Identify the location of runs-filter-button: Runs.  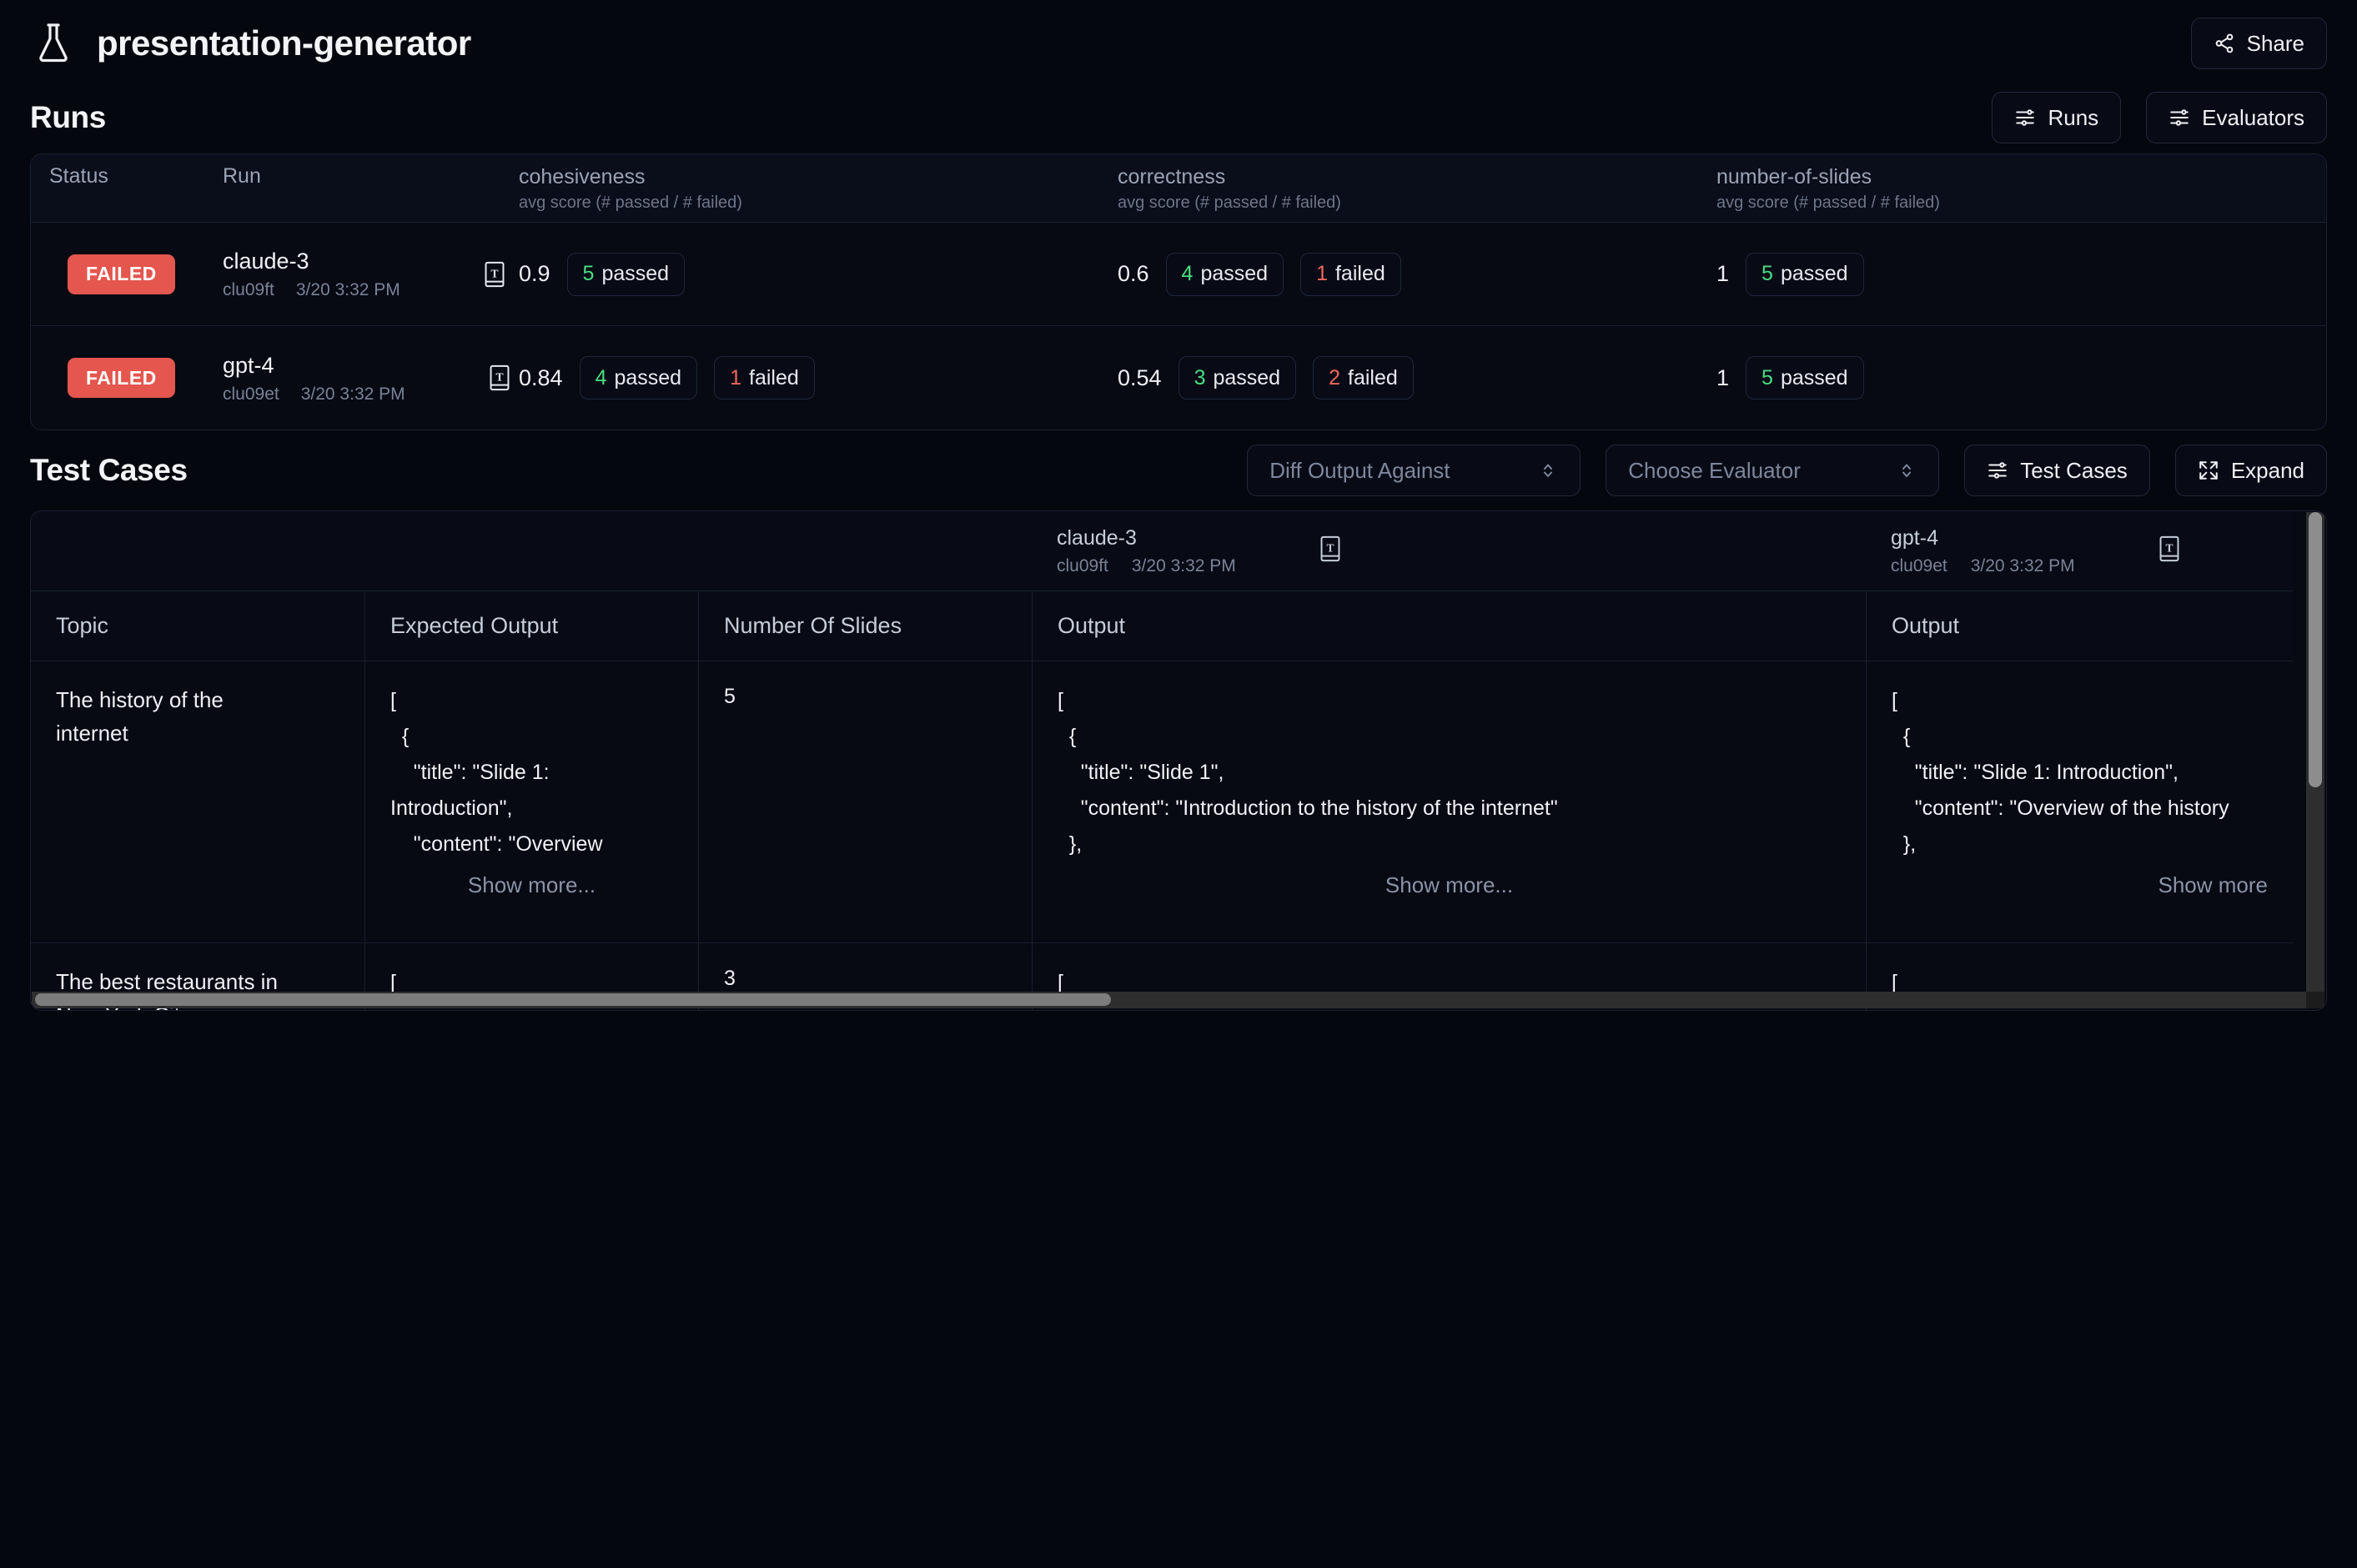
(2057, 117).